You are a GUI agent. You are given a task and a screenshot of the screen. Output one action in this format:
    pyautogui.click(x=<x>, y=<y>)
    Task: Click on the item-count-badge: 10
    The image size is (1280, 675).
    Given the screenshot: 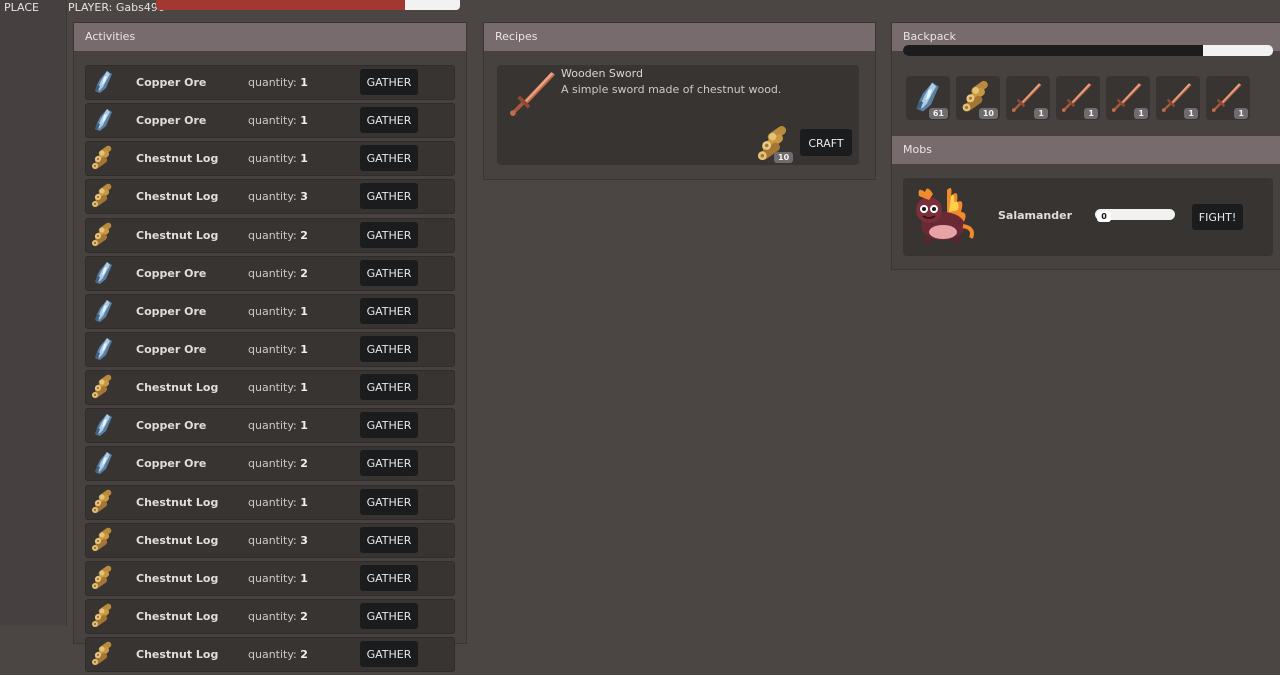 What is the action you would take?
    pyautogui.click(x=988, y=113)
    